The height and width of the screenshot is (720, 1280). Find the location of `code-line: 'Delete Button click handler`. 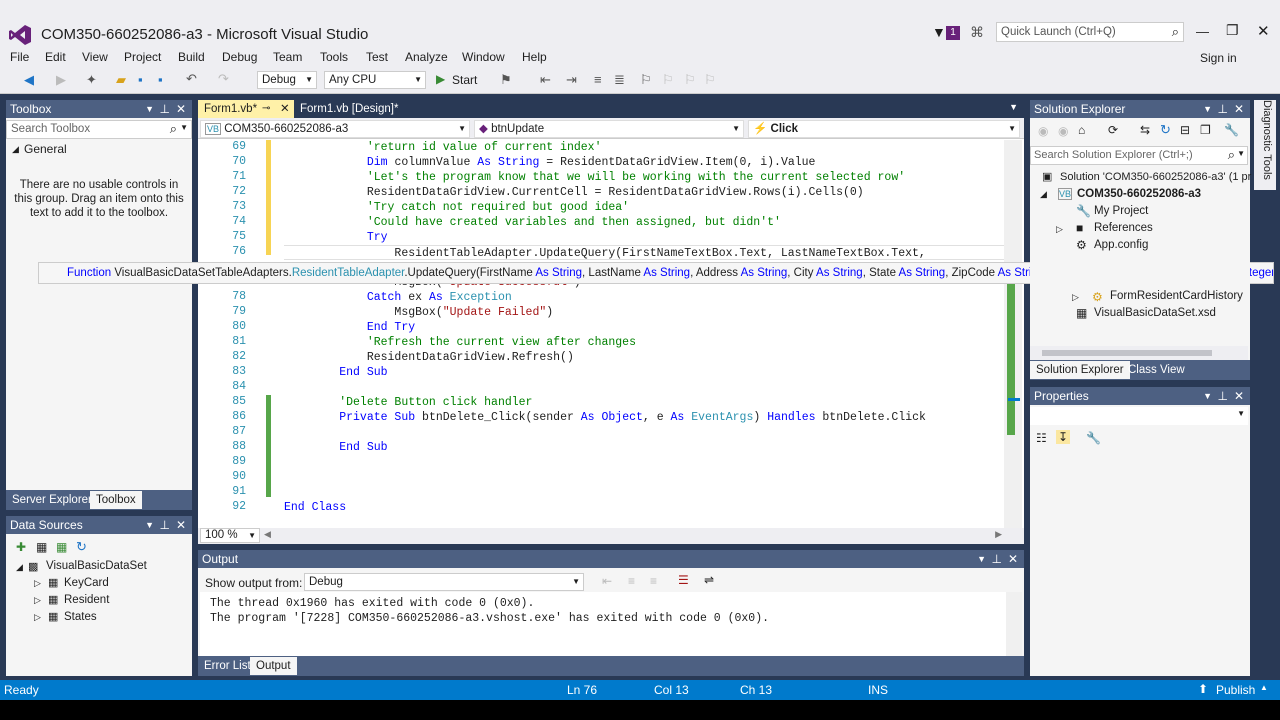

code-line: 'Delete Button click handler is located at coordinates (408, 402).